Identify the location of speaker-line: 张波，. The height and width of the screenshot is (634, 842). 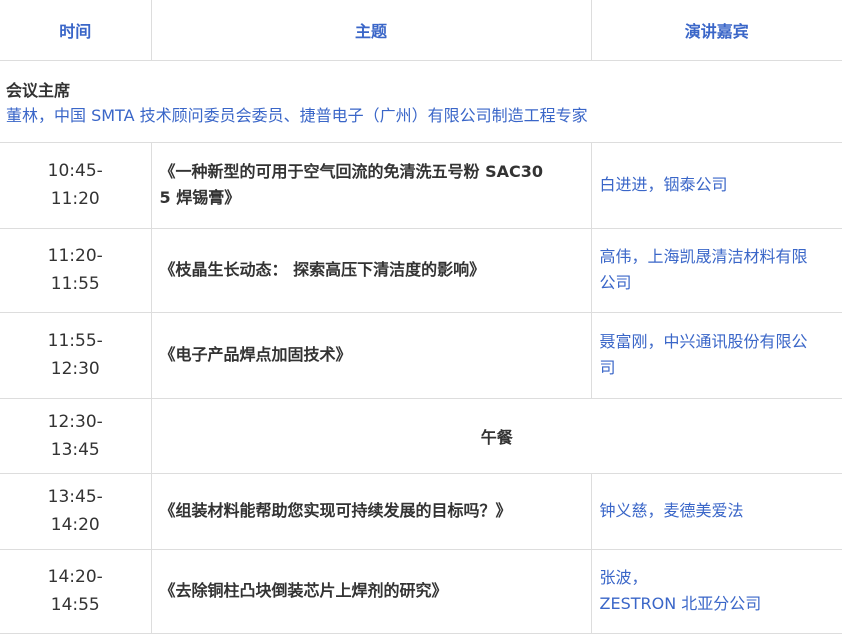
(623, 577).